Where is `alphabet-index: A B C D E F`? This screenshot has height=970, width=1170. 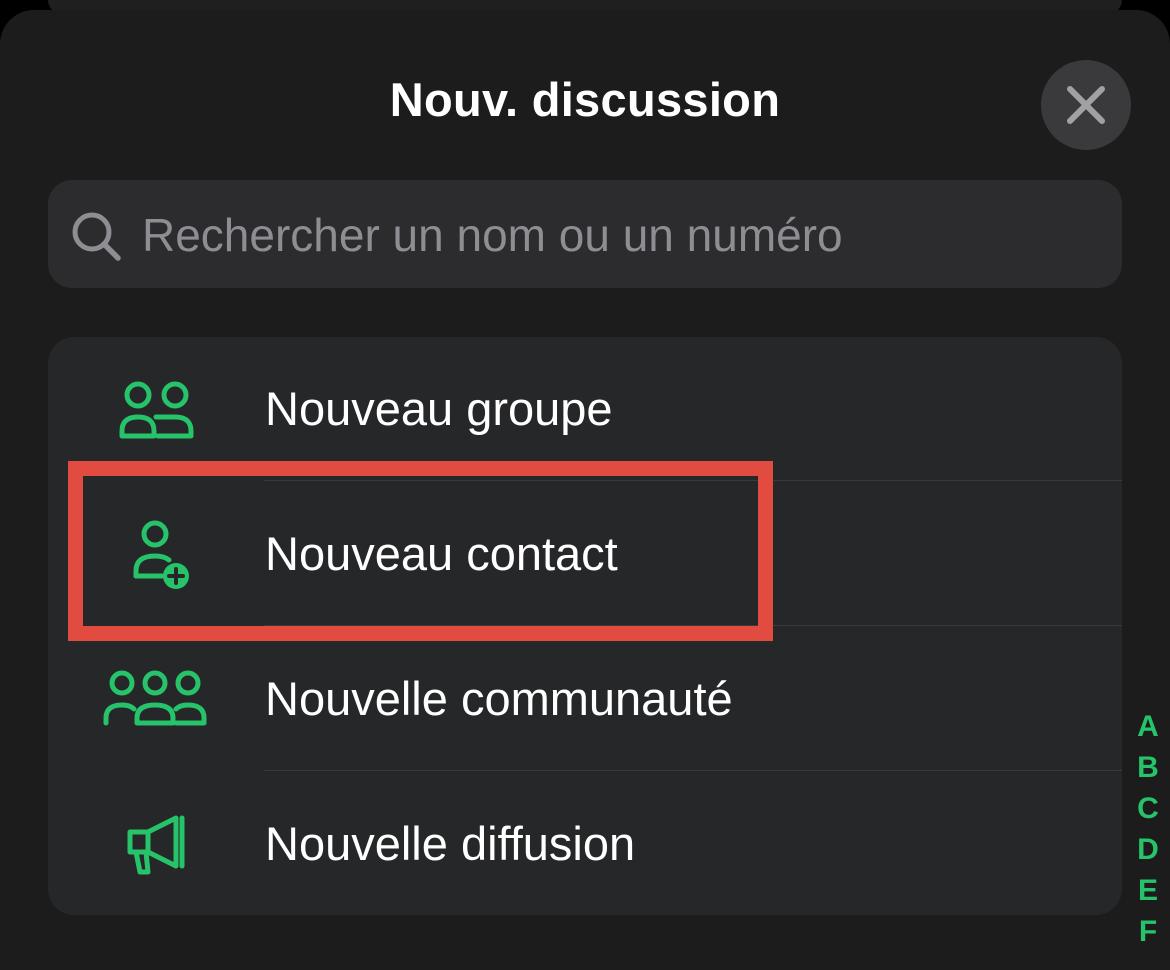
alphabet-index: A B C D E F is located at coordinates (1148, 829).